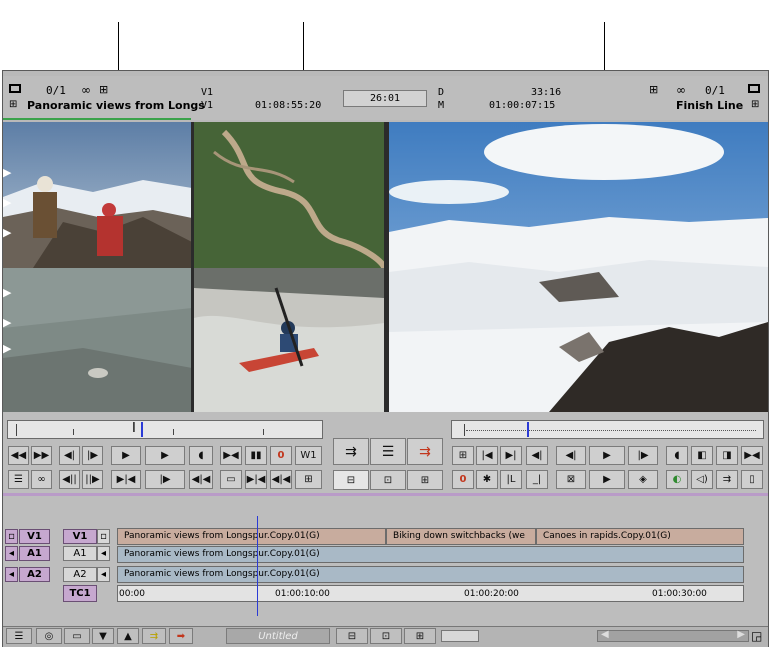 The height and width of the screenshot is (647, 771). What do you see at coordinates (640, 536) in the screenshot?
I see `v1-clip-canoes: Canoes in rapids.Copy.01(G)` at bounding box center [640, 536].